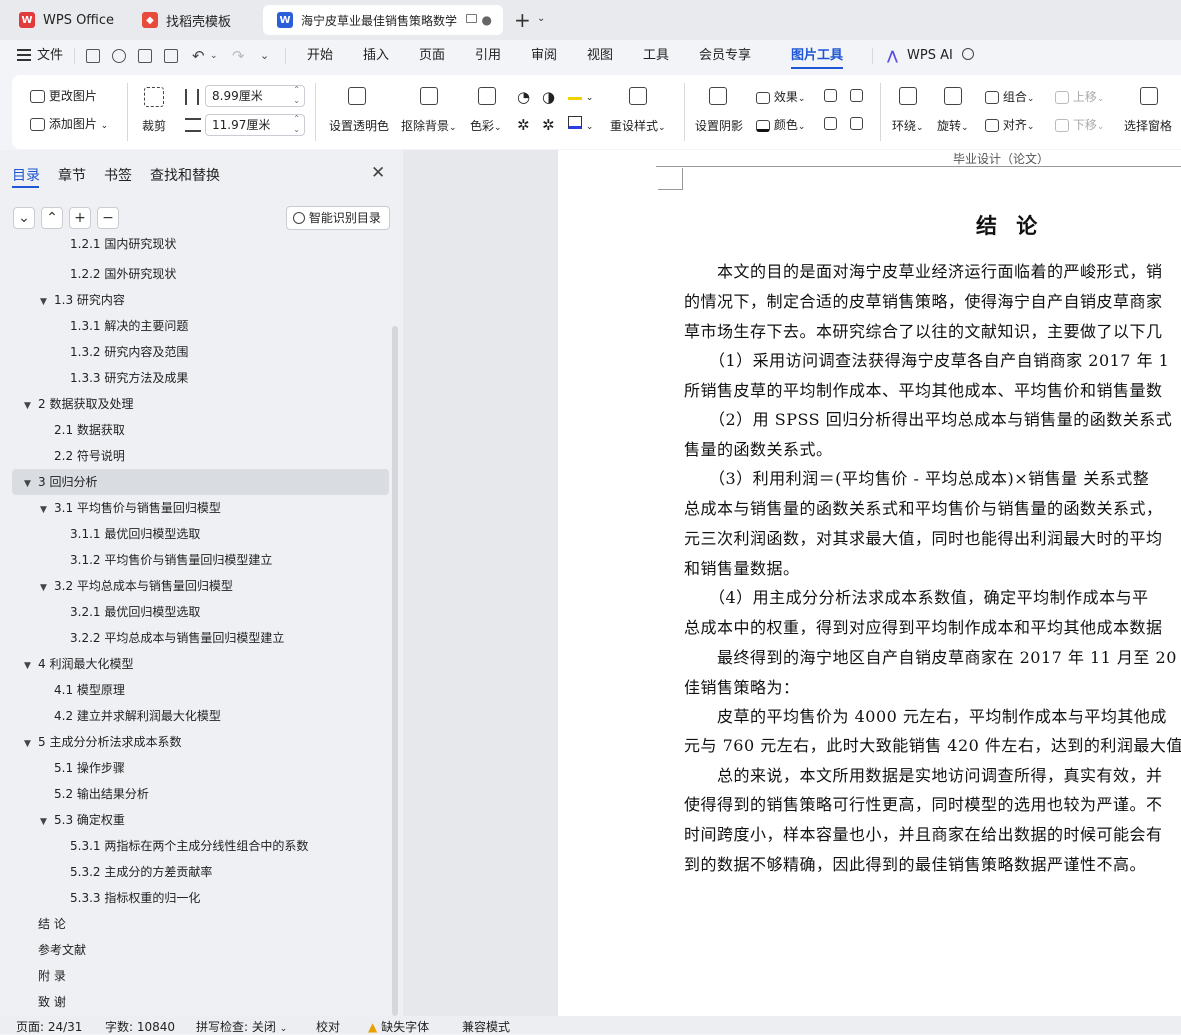 Image resolution: width=1181 pixels, height=1035 pixels. Describe the element at coordinates (72, 175) in the screenshot. I see `nav-tab-chapter: 章节` at that location.